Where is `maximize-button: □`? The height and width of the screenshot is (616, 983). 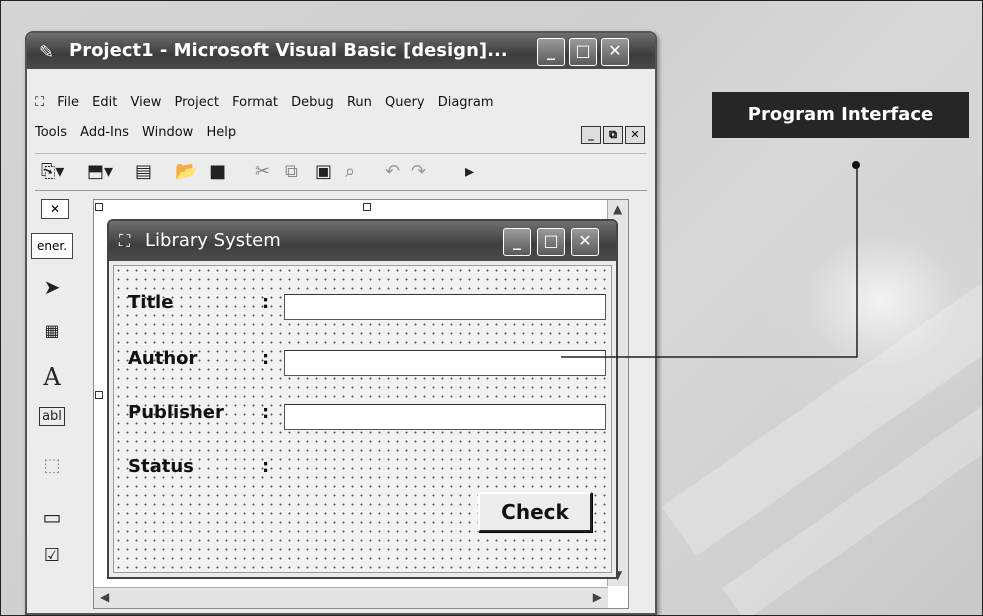 maximize-button: □ is located at coordinates (583, 52).